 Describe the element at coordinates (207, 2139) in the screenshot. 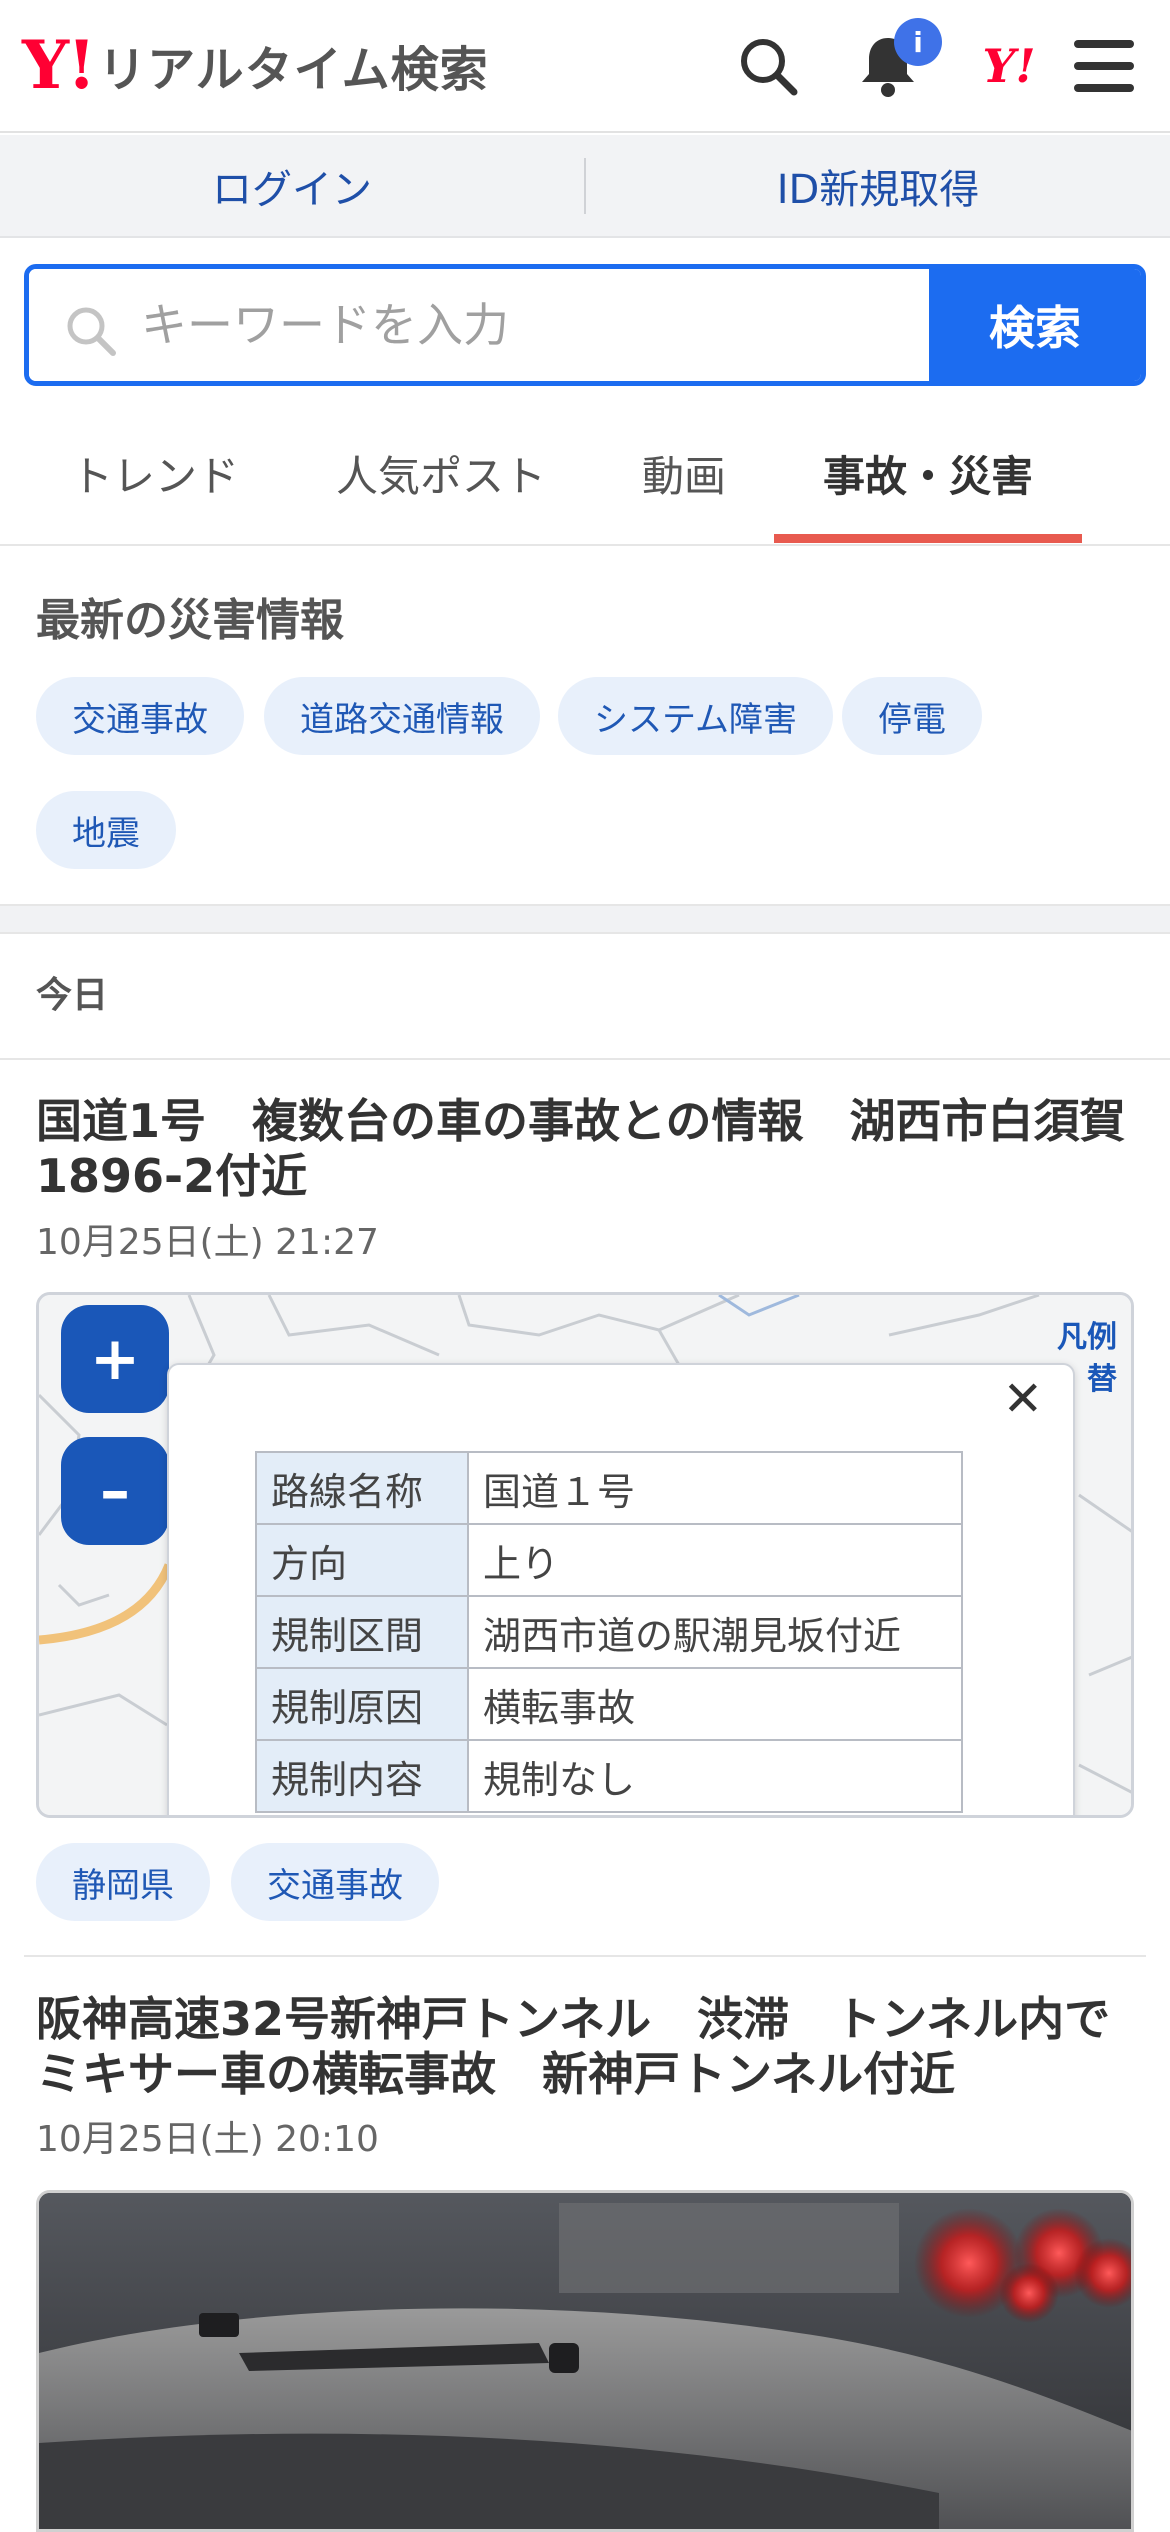

I see `post-timestamp: 10月25日(土) 20:10` at that location.